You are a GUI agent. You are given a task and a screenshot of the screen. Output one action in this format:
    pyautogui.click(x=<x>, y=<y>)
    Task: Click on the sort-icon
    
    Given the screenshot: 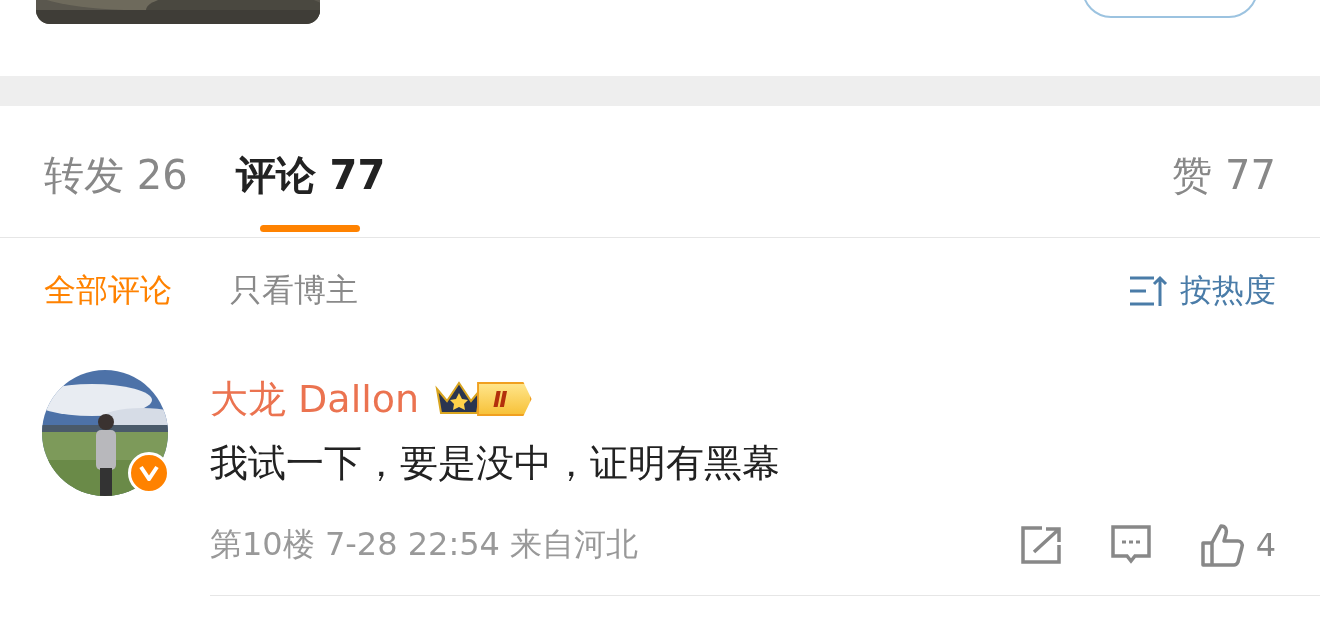 What is the action you would take?
    pyautogui.click(x=1148, y=291)
    